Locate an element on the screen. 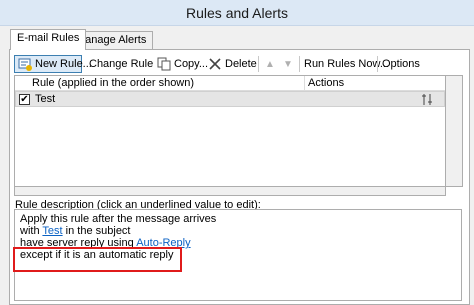 This screenshot has height=305, width=474. column-header-rule: Rule (applied in the order shown) is located at coordinates (113, 83).